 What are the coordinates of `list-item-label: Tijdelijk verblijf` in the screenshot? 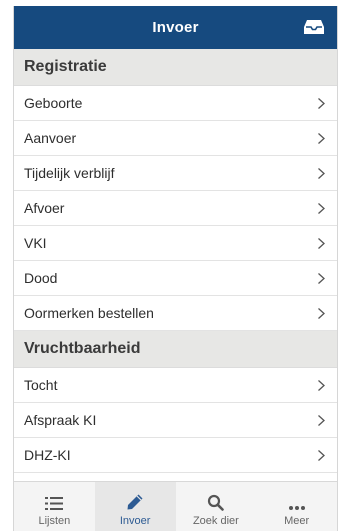 It's located at (69, 173).